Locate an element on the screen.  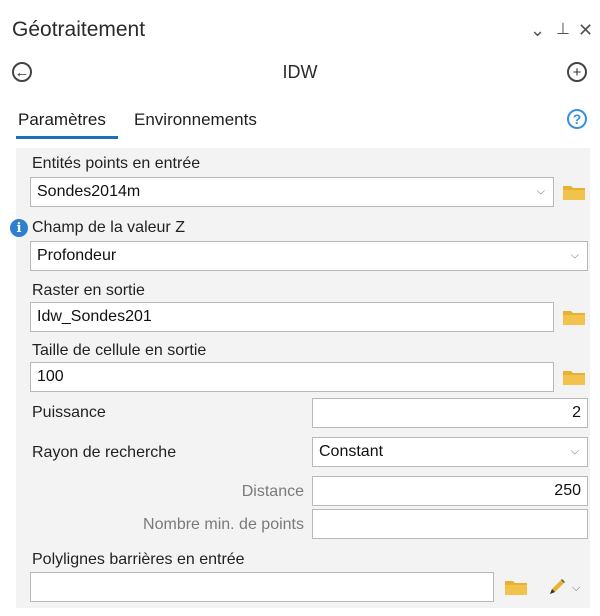
cell-size-value: 100 is located at coordinates (50, 376).